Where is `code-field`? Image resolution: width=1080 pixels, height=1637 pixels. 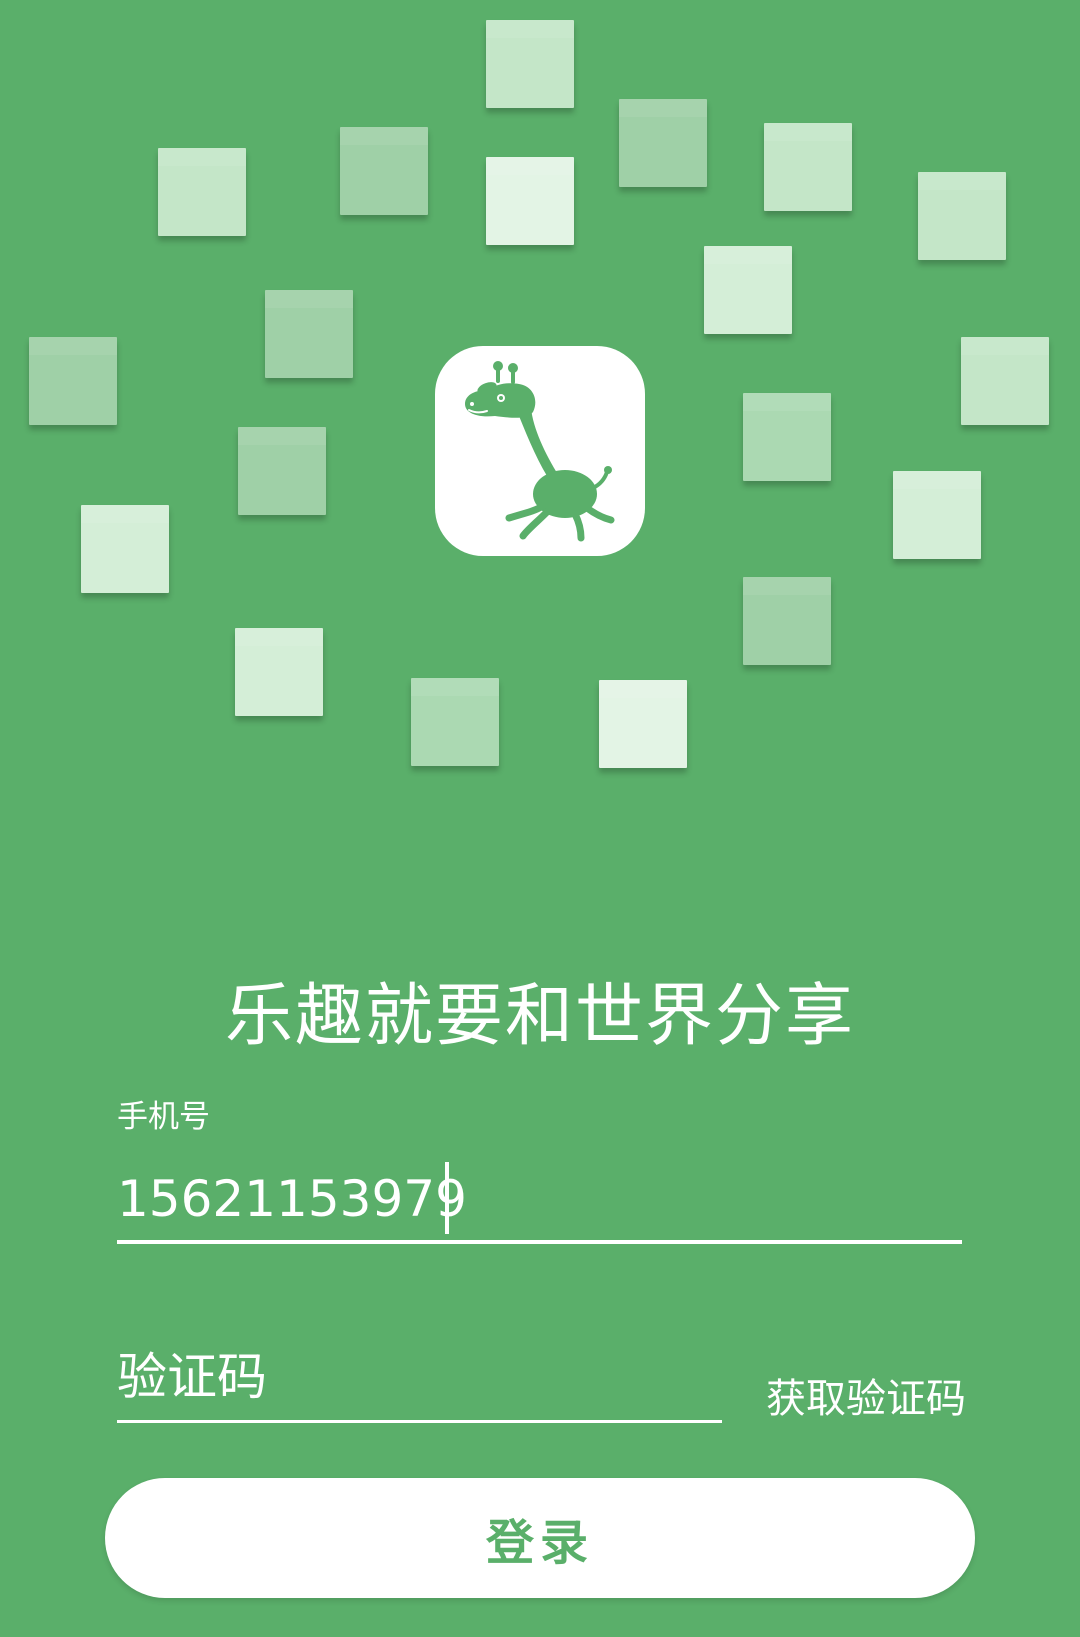 code-field is located at coordinates (419, 1379).